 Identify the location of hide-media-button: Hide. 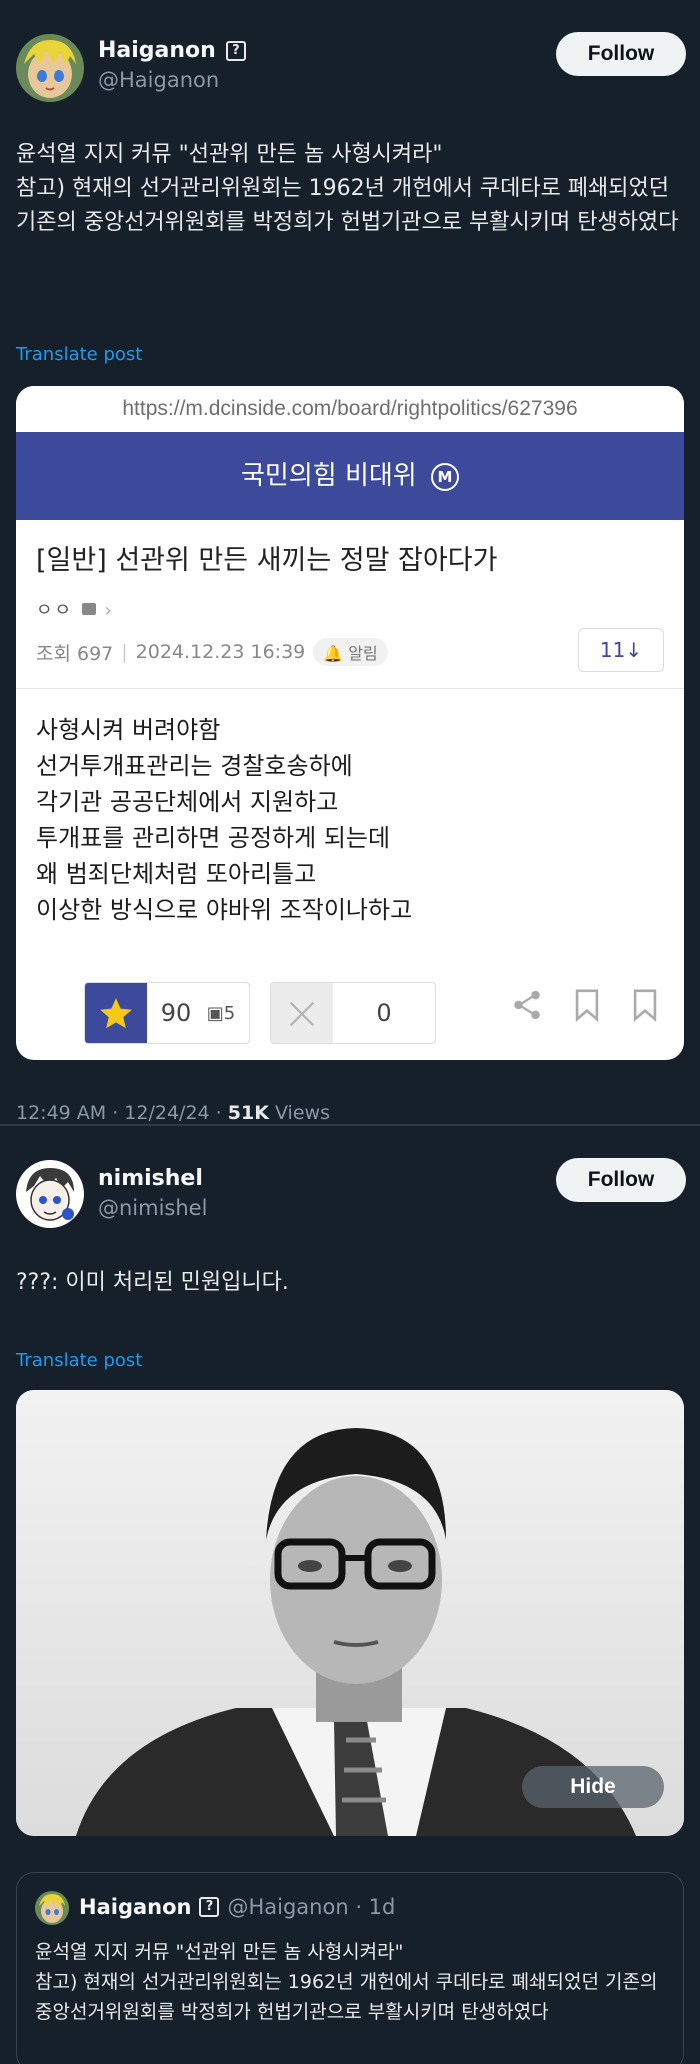
(593, 1787).